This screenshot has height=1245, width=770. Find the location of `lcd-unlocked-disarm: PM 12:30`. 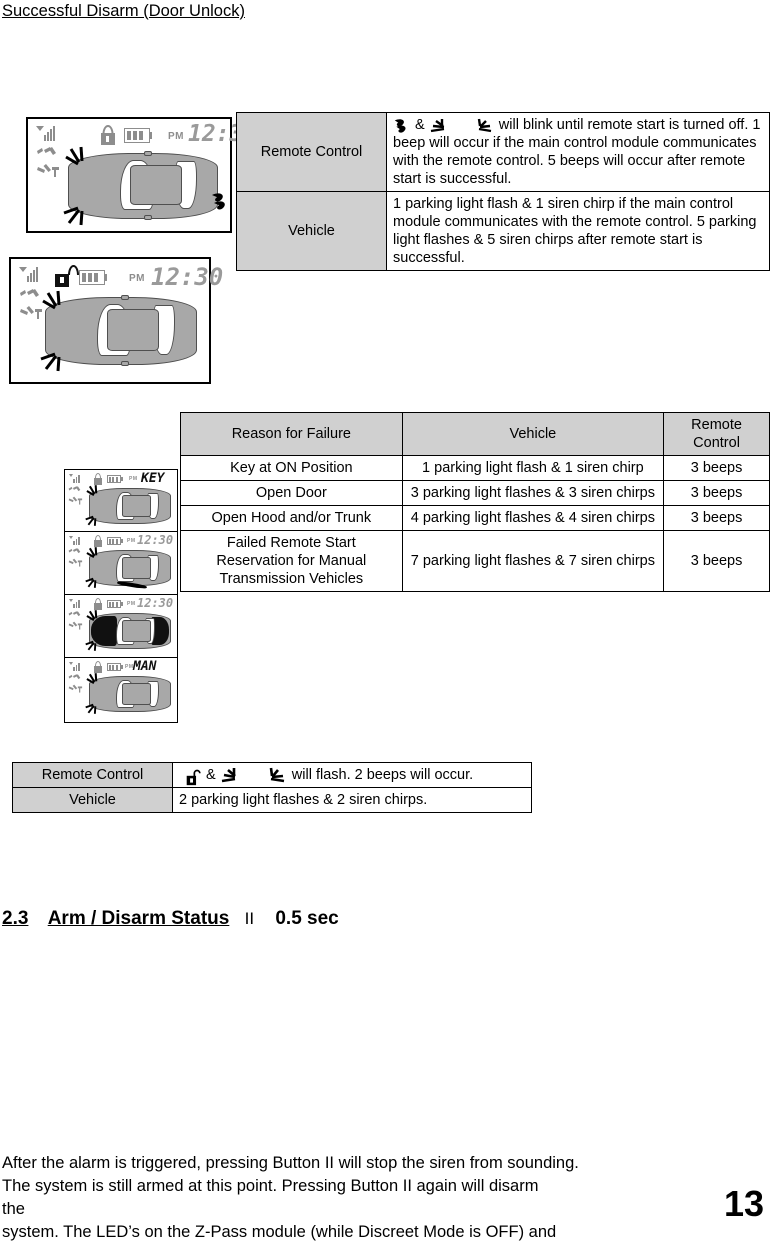

lcd-unlocked-disarm: PM 12:30 is located at coordinates (116, 320).